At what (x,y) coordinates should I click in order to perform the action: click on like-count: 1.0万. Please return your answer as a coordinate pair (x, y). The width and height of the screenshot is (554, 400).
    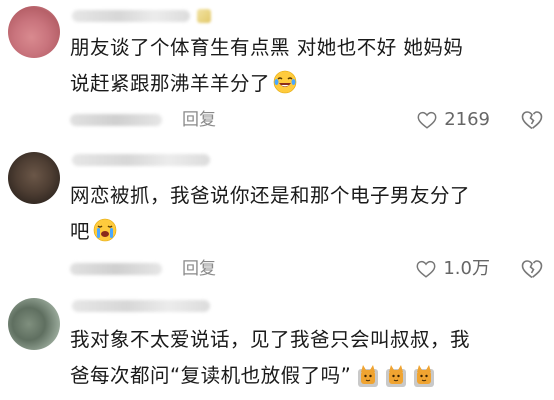
    Looking at the image, I should click on (466, 268).